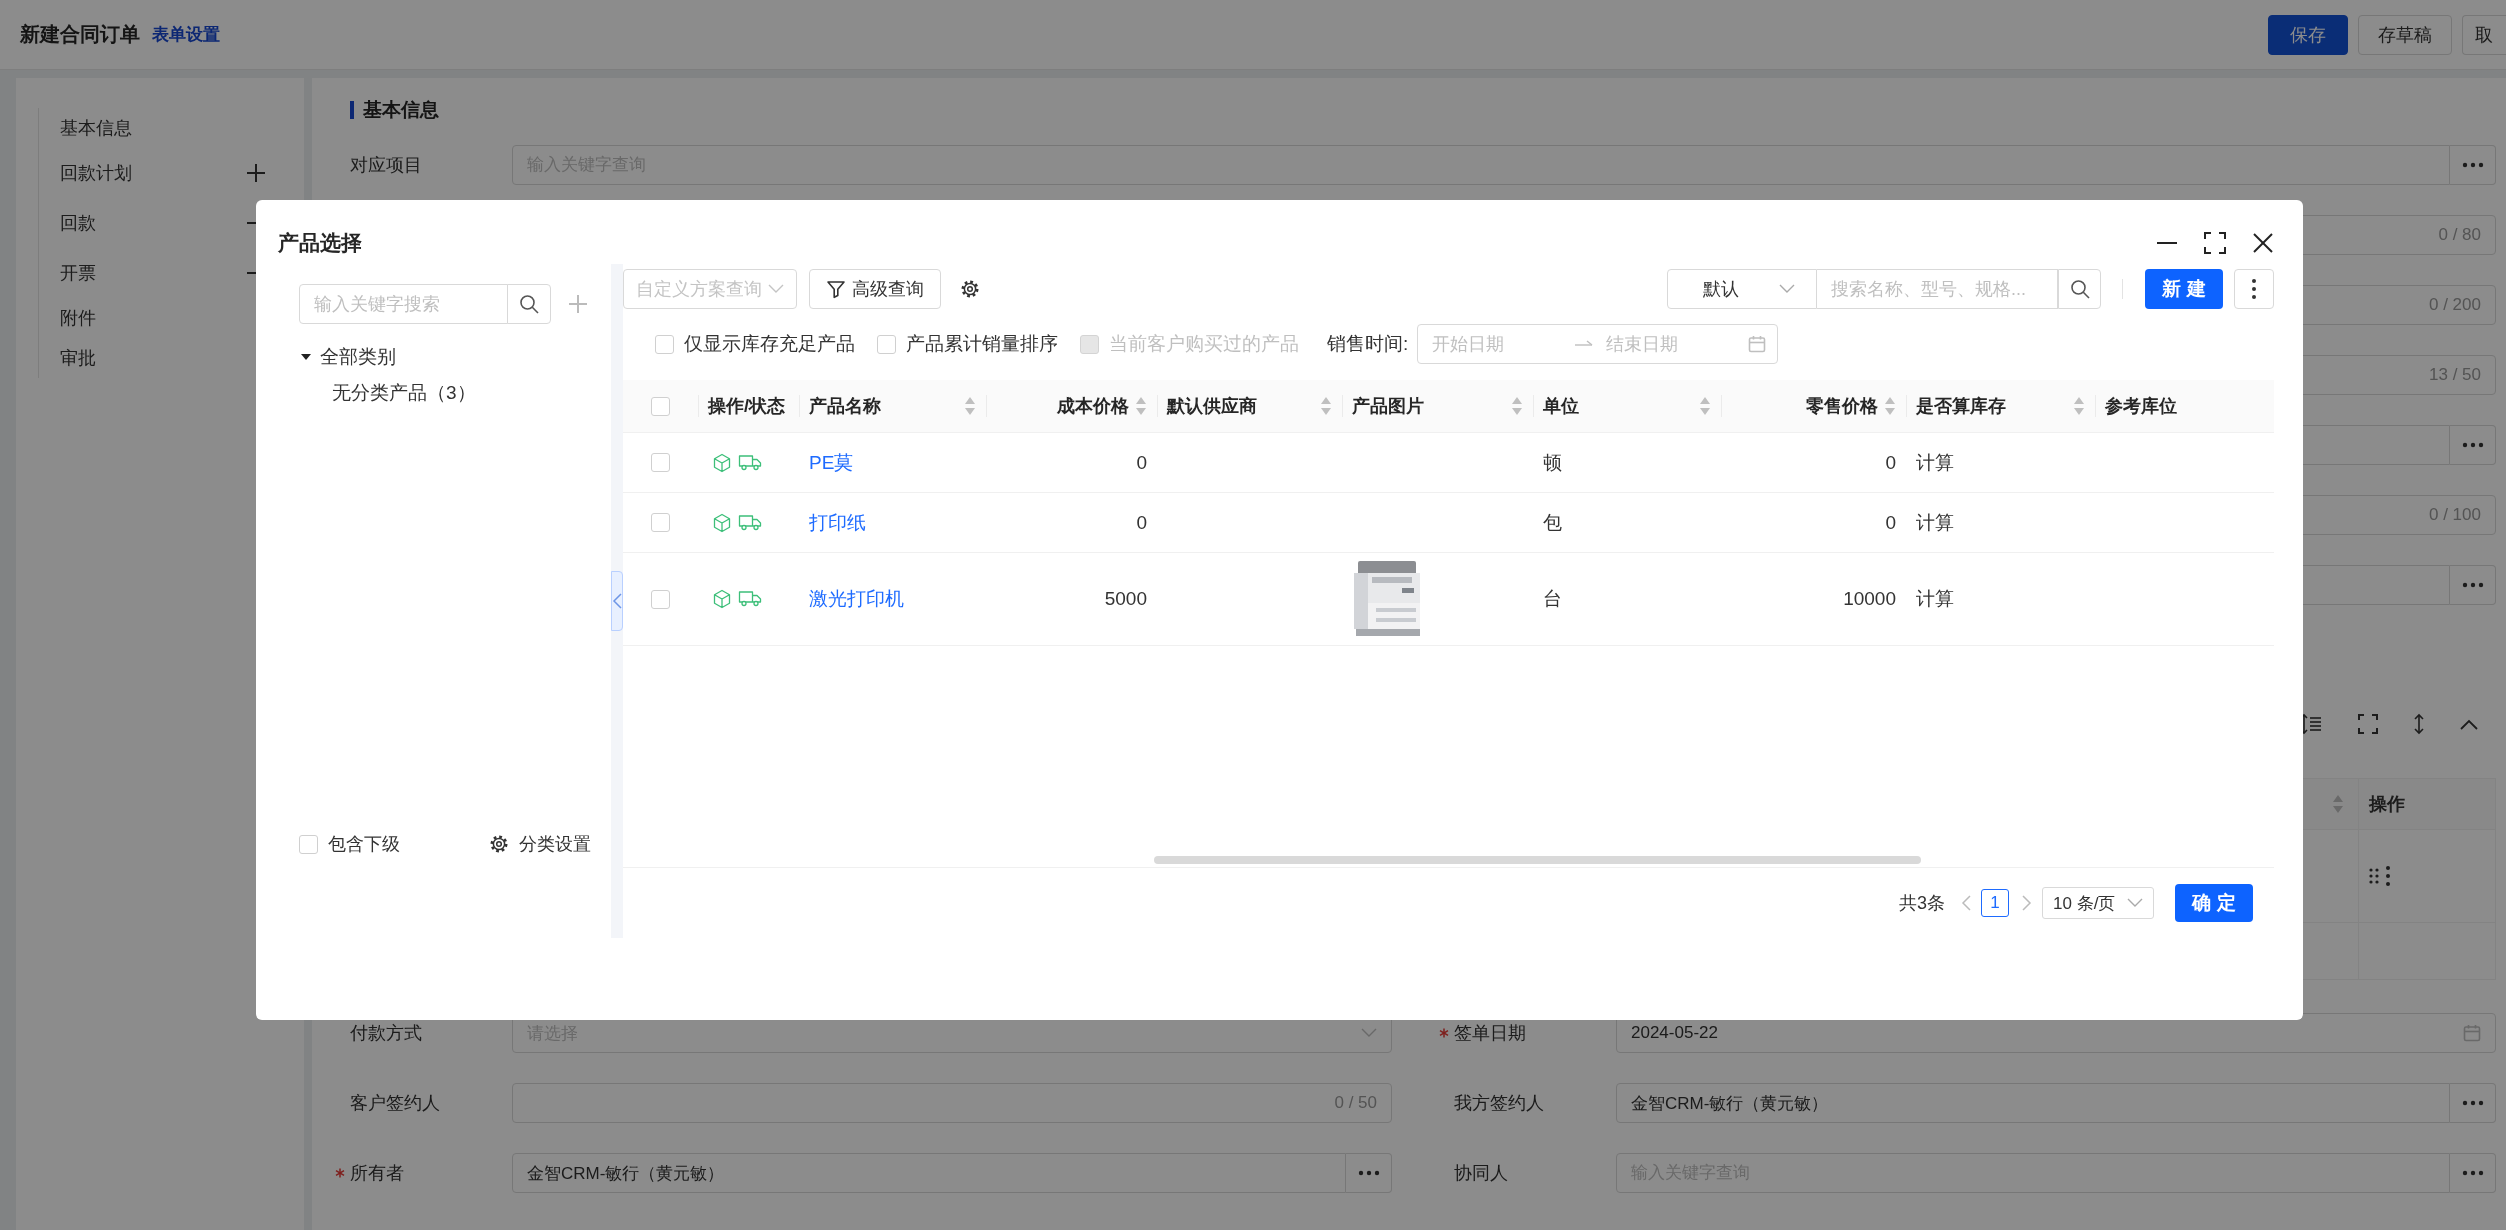  What do you see at coordinates (2368, 724) in the screenshot?
I see `fullscreen-icon` at bounding box center [2368, 724].